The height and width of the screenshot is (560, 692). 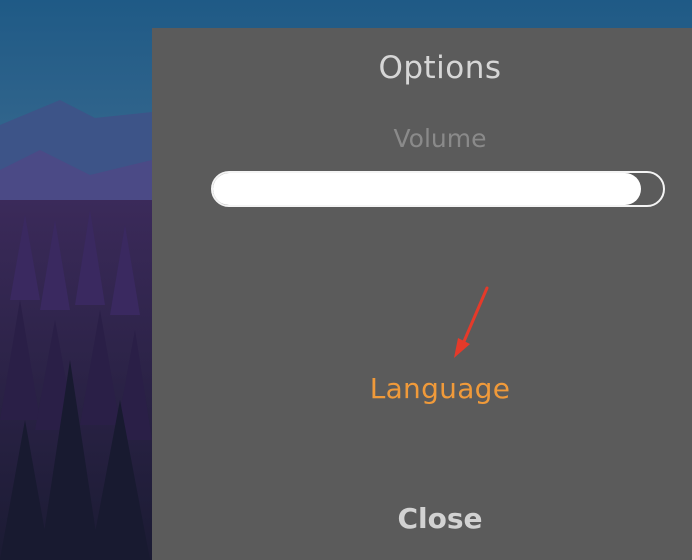 I want to click on language-button: Language, so click(x=431, y=388).